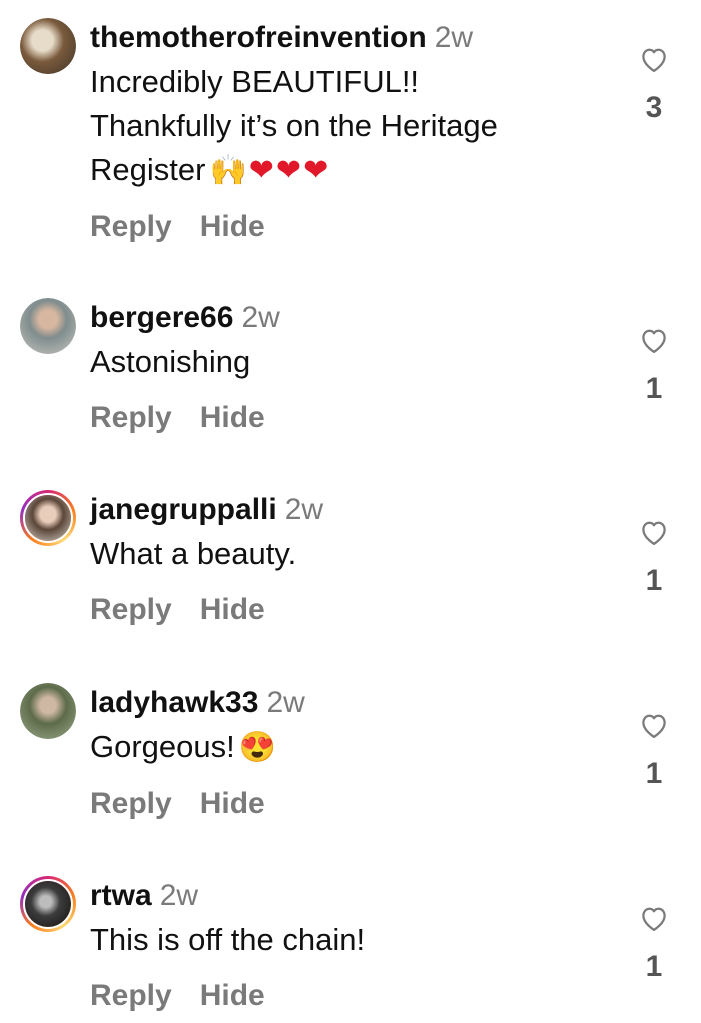  I want to click on like-control: 3, so click(654, 84).